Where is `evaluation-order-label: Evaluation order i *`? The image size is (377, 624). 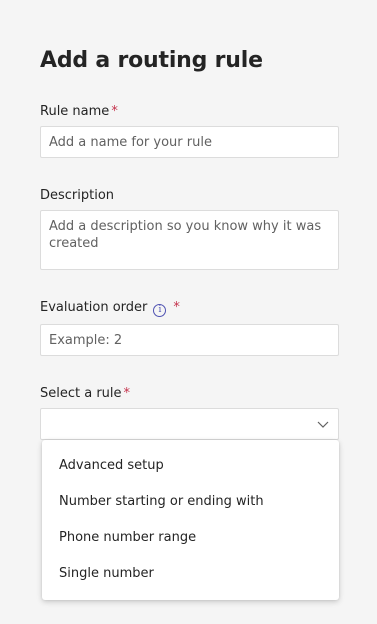 evaluation-order-label: Evaluation order i * is located at coordinates (110, 308).